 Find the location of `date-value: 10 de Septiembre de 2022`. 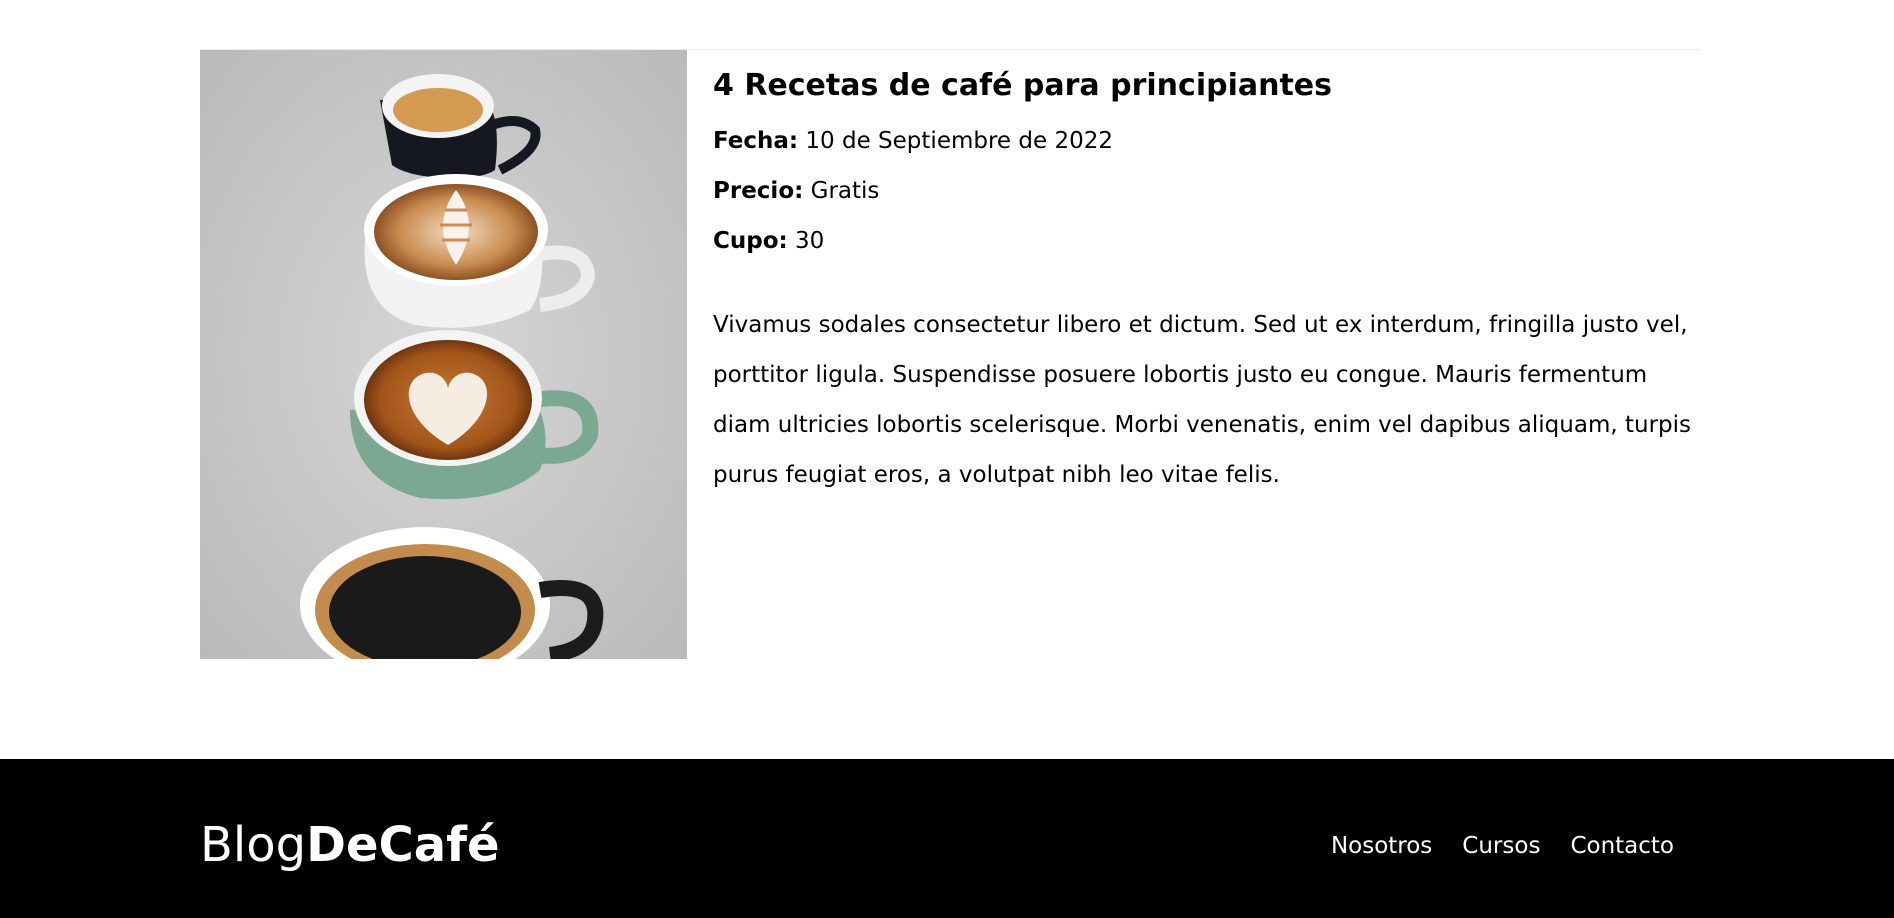

date-value: 10 de Septiembre de 2022 is located at coordinates (959, 141).